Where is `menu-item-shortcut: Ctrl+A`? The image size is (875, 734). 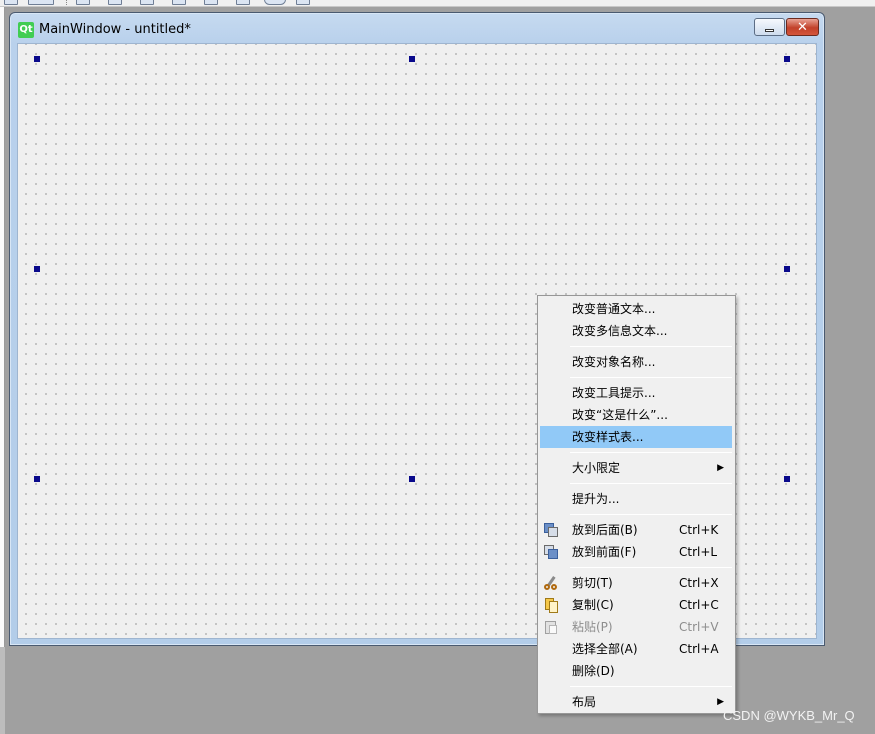
menu-item-shortcut: Ctrl+A is located at coordinates (699, 649).